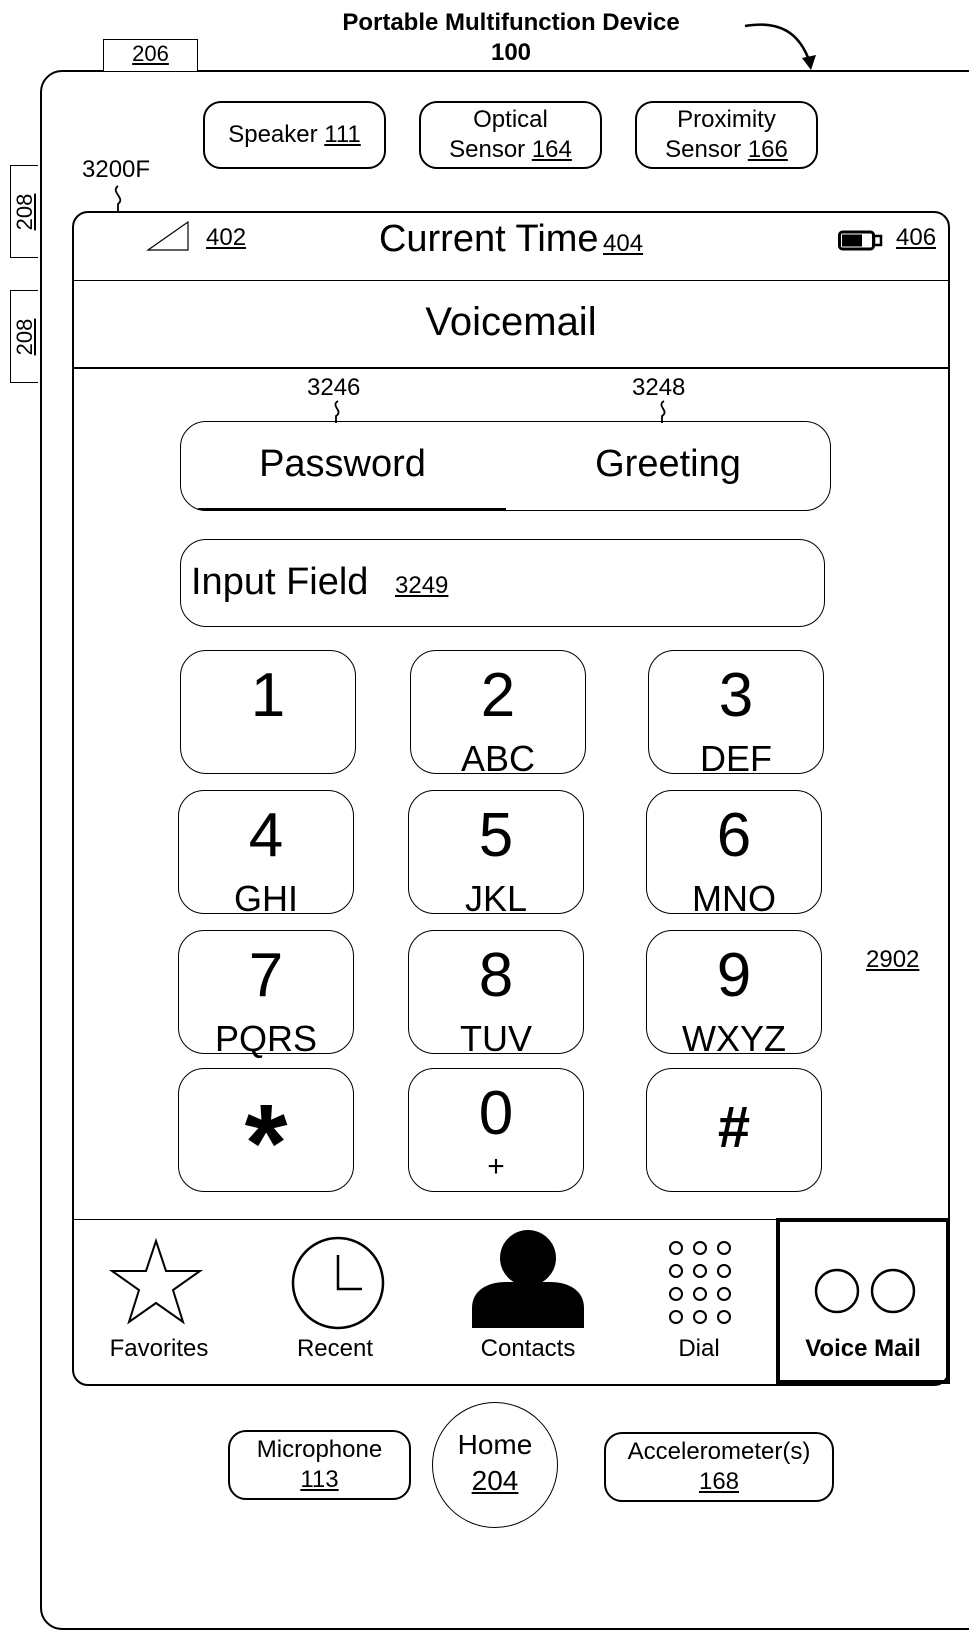 Image resolution: width=969 pixels, height=1630 pixels. Describe the element at coordinates (268, 695) in the screenshot. I see `key-digit: 1` at that location.